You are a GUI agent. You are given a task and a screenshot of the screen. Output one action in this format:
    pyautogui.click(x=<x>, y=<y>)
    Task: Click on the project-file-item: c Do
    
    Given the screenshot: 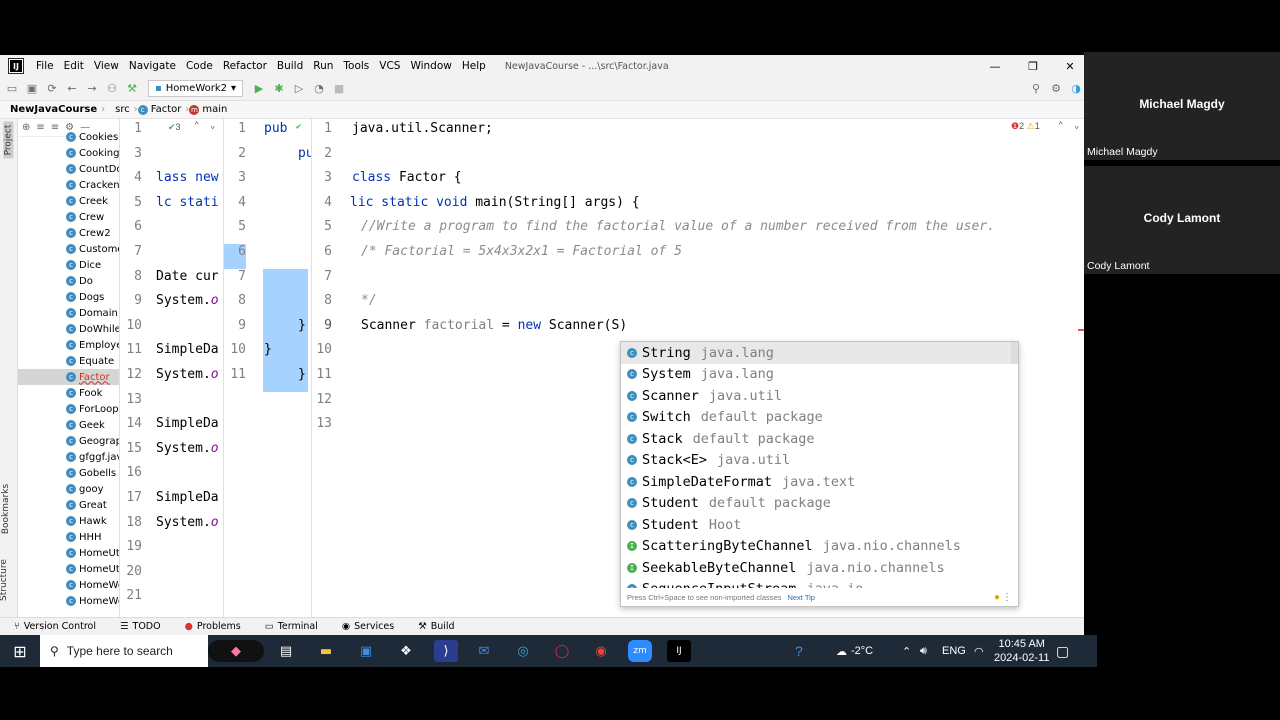 What is the action you would take?
    pyautogui.click(x=68, y=281)
    